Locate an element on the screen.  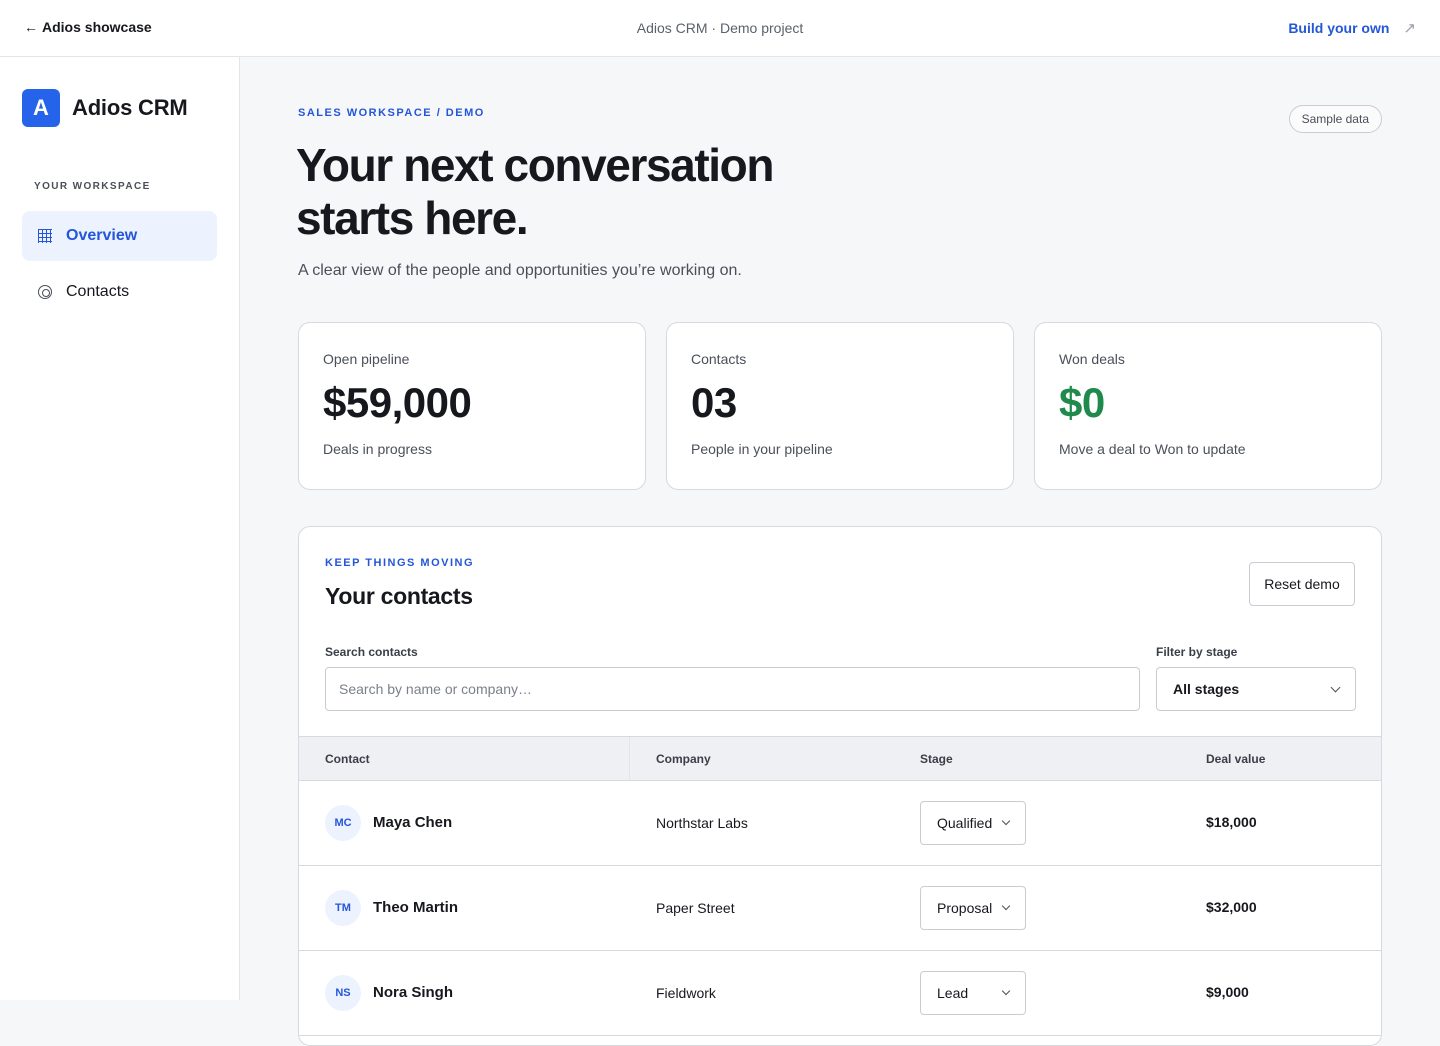
reset-demo-button: Reset demo is located at coordinates (1302, 584).